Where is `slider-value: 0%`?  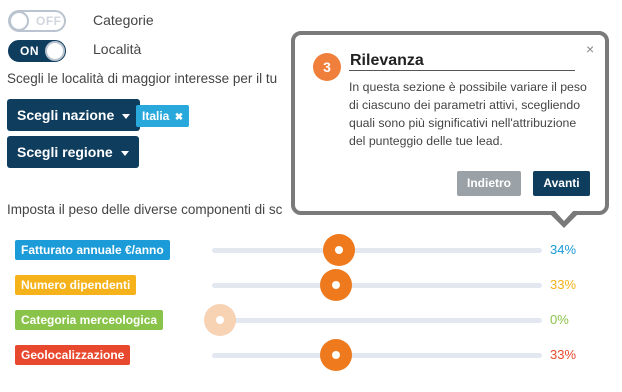
slider-value: 0% is located at coordinates (559, 319).